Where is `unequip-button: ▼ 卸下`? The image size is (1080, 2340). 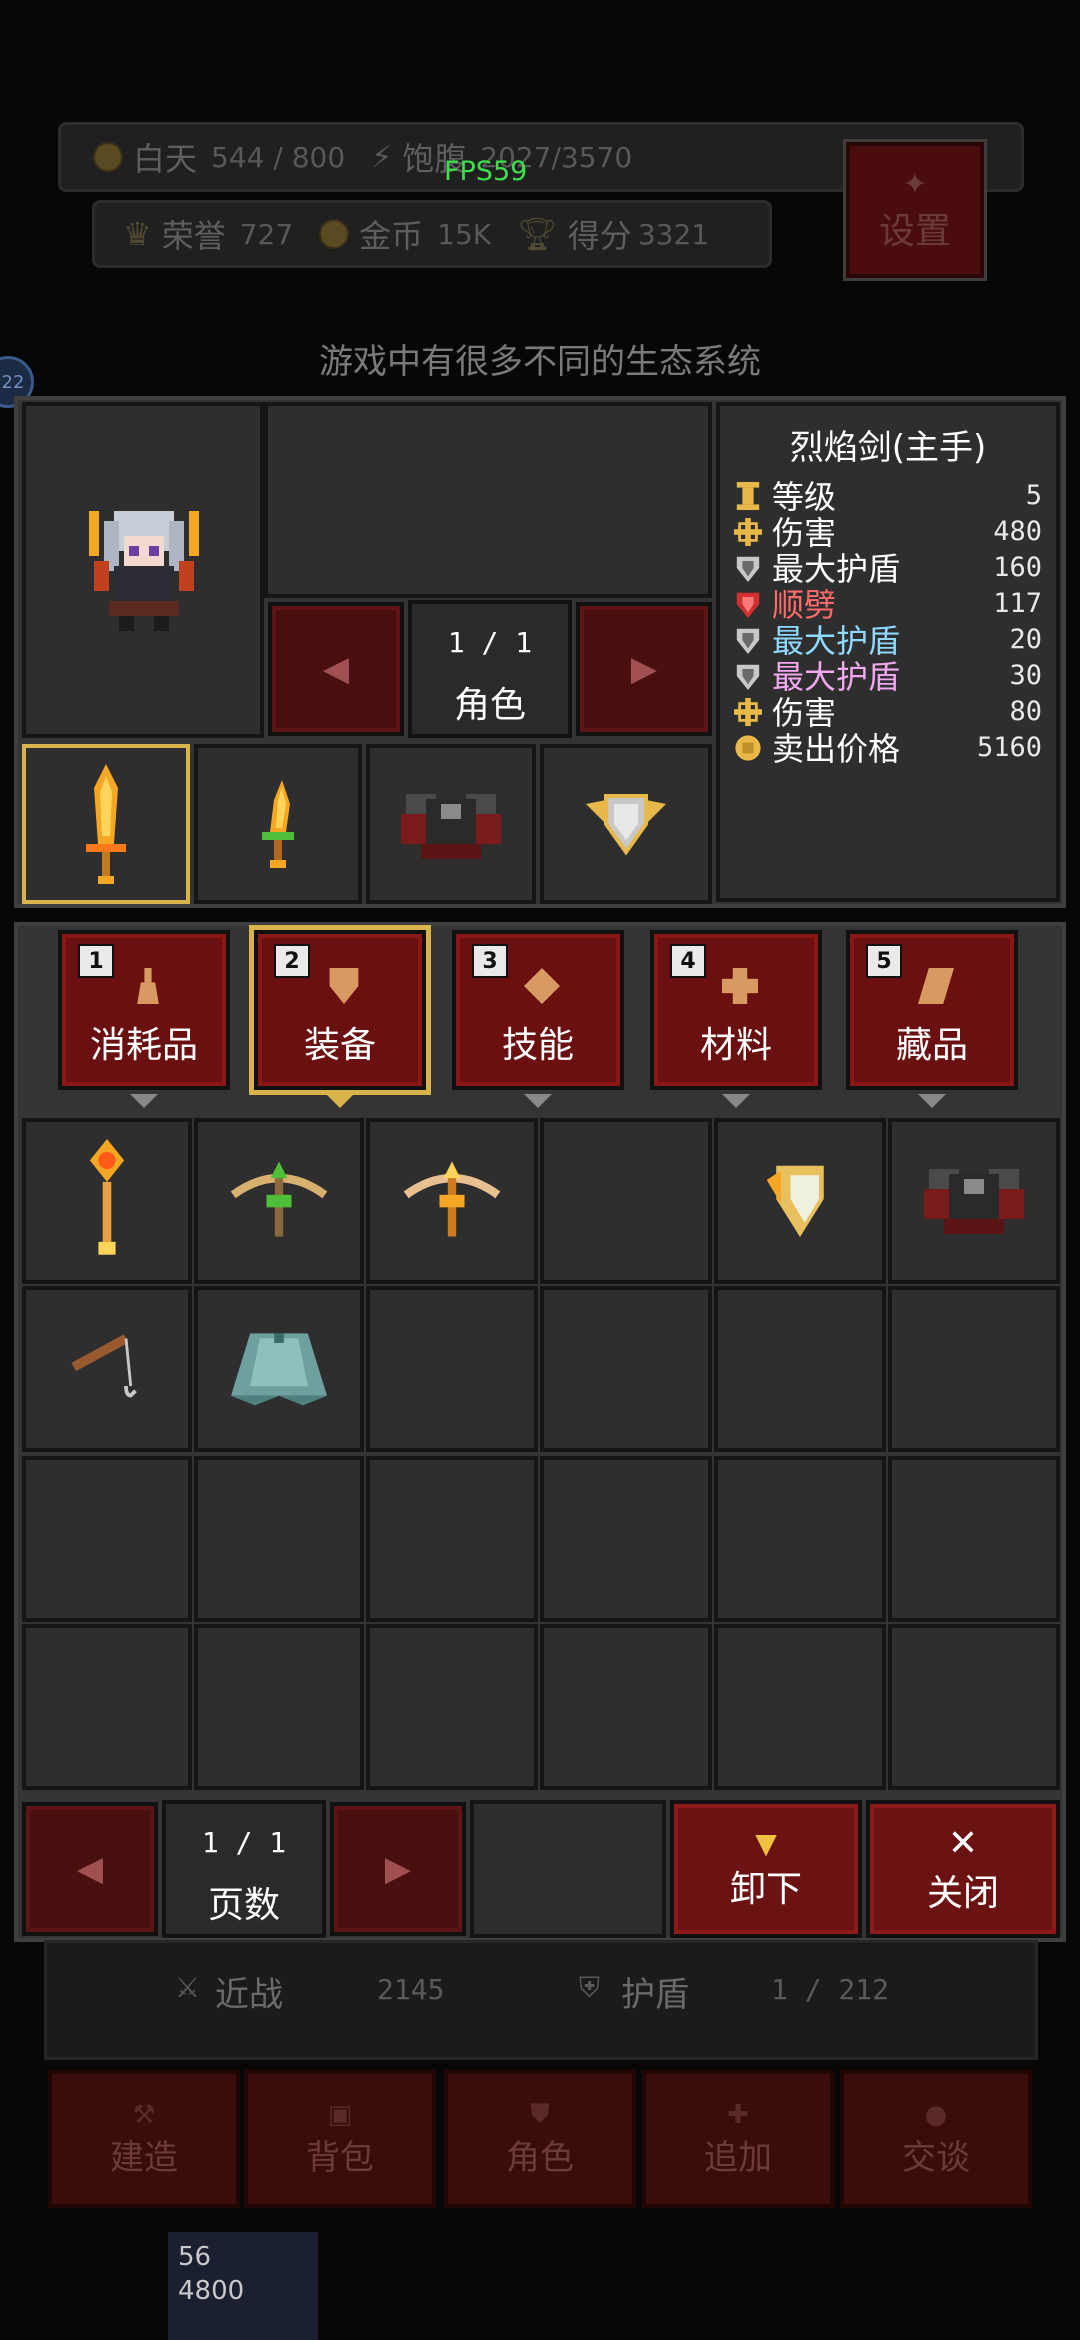 unequip-button: ▼ 卸下 is located at coordinates (766, 1869).